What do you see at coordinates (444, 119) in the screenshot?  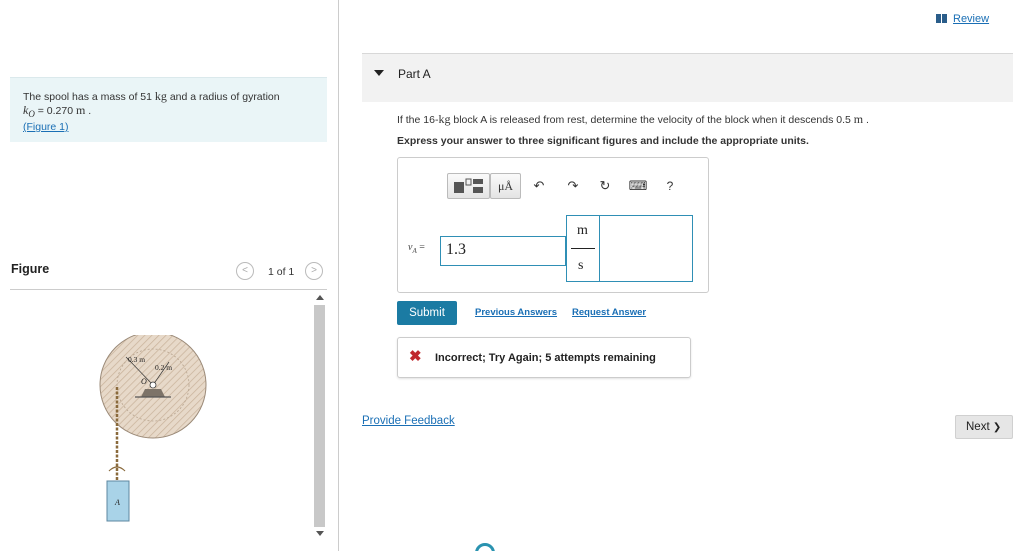 I see `question-mass-unit: kg` at bounding box center [444, 119].